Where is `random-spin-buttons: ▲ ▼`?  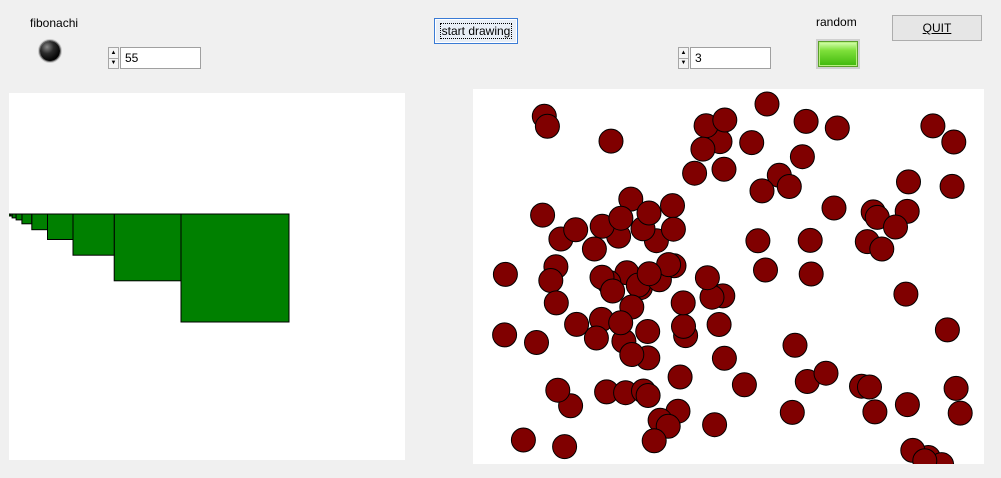 random-spin-buttons: ▲ ▼ is located at coordinates (683, 58).